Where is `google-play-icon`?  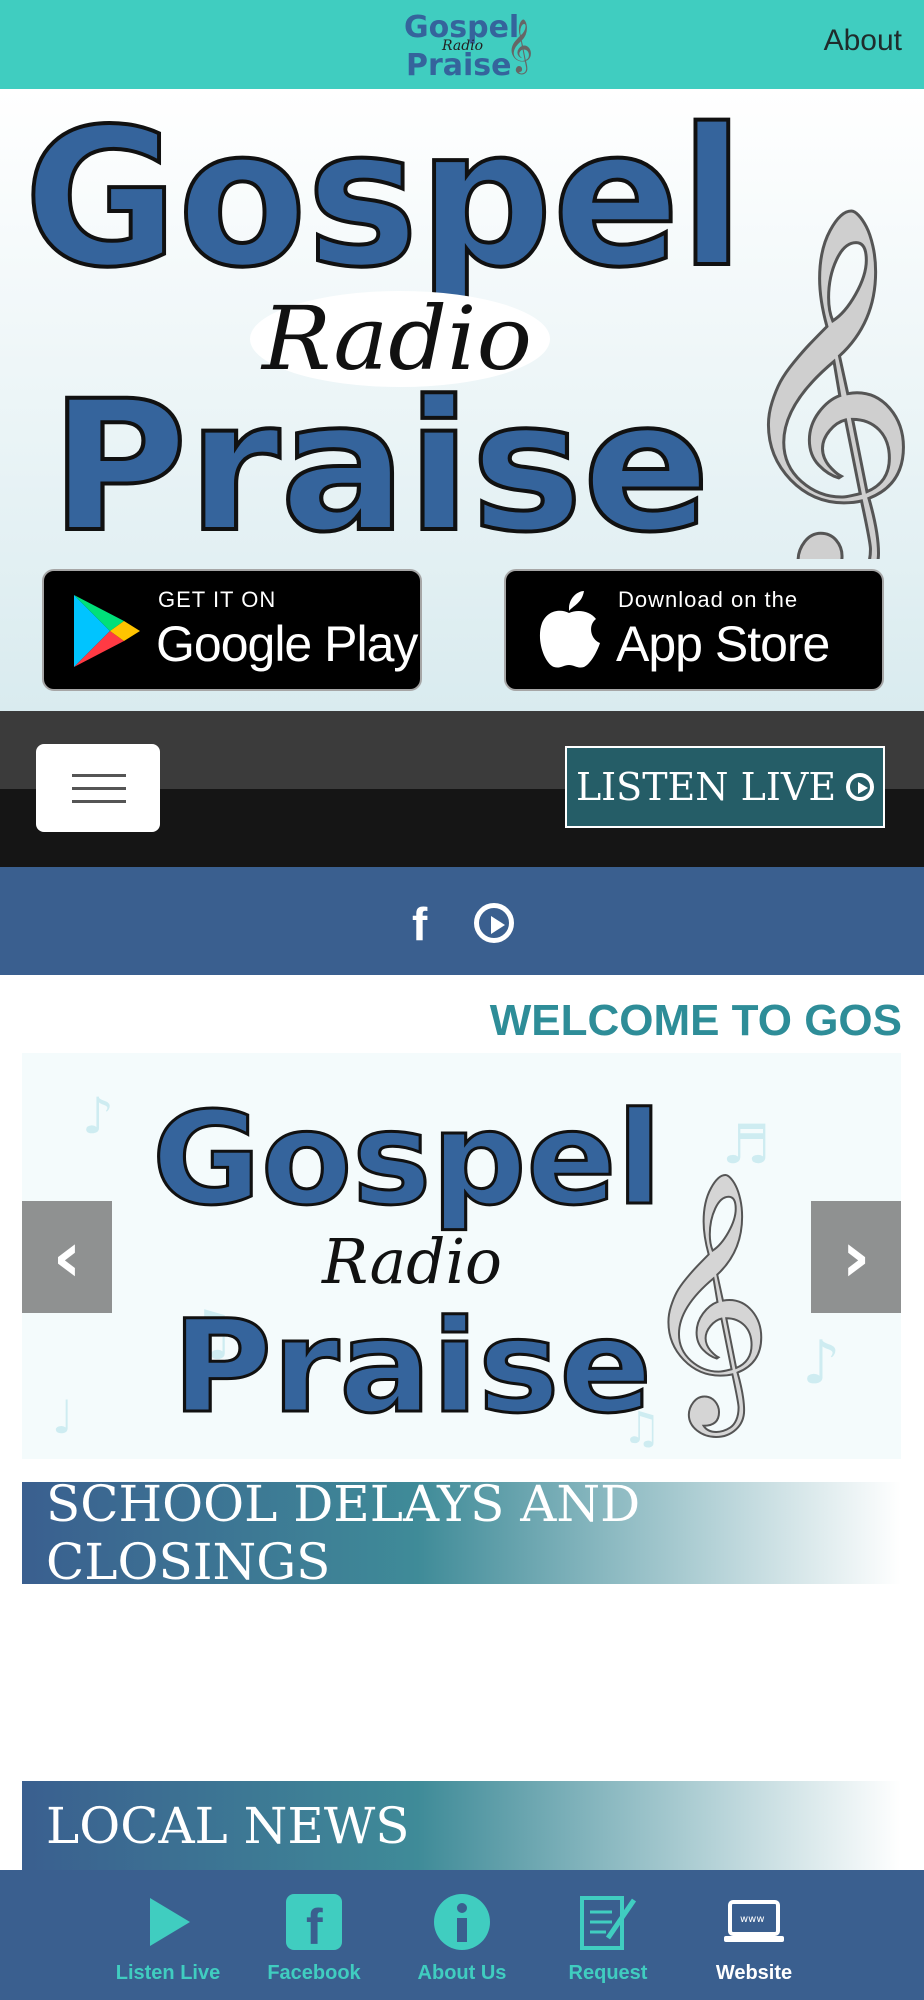
google-play-icon is located at coordinates (107, 631).